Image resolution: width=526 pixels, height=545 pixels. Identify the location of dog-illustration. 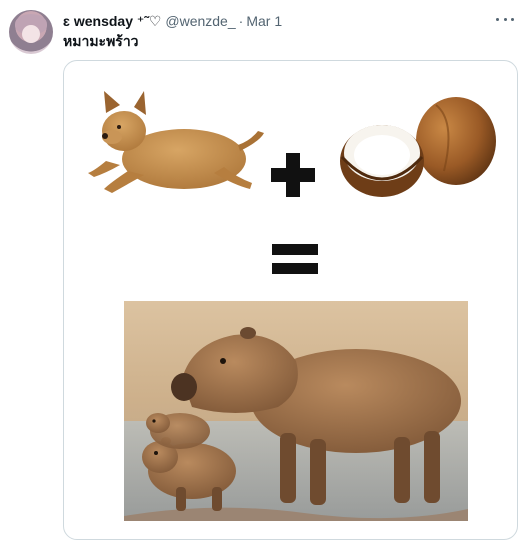
(176, 142).